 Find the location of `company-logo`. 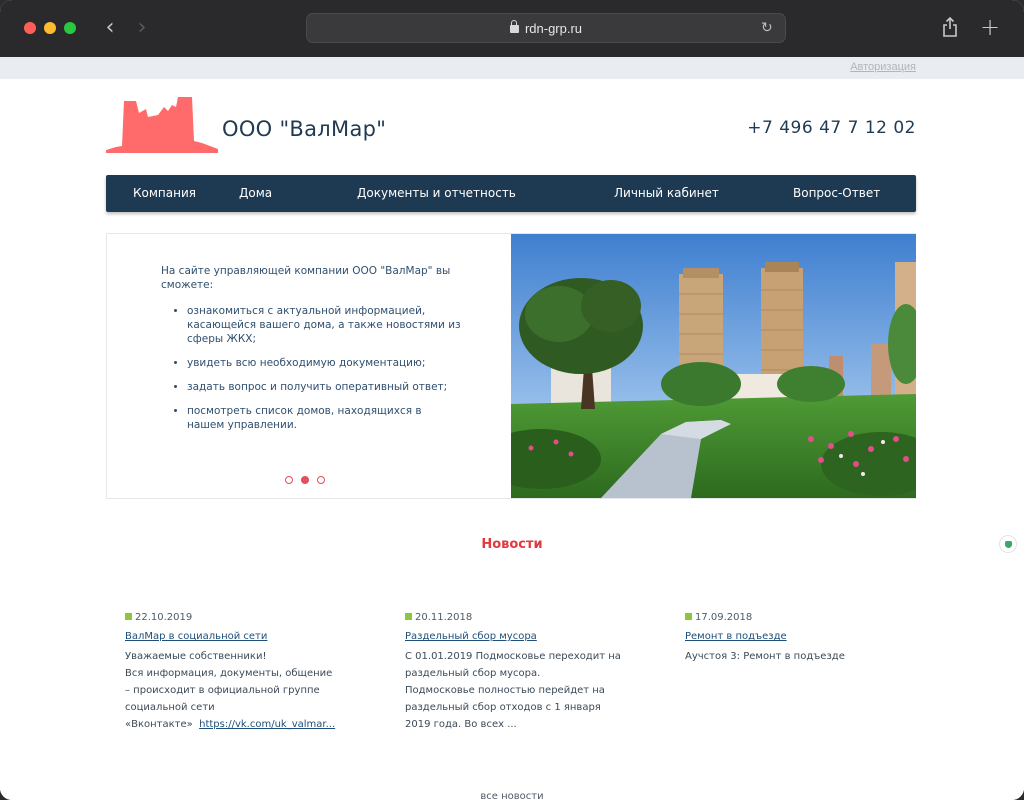

company-logo is located at coordinates (162, 124).